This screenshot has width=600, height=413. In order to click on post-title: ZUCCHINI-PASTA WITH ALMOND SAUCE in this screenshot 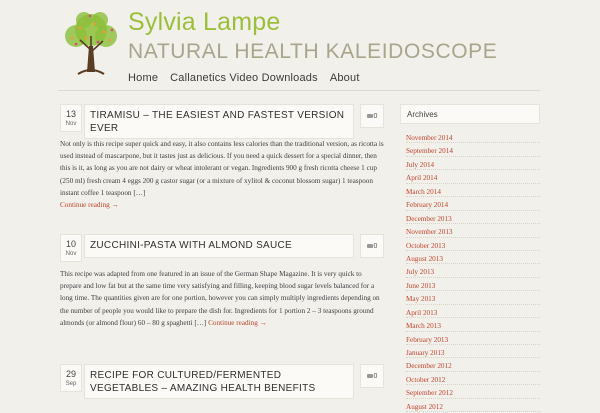, I will do `click(219, 246)`.